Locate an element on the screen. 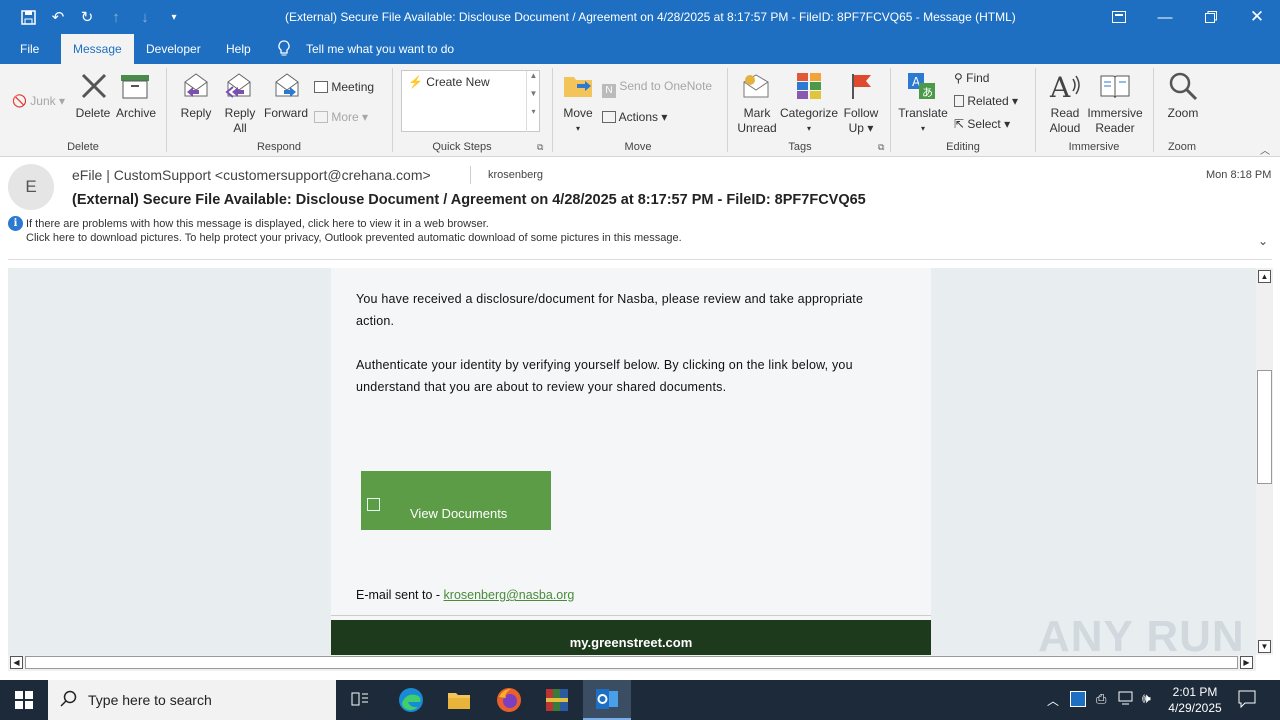 This screenshot has height=720, width=1280. horizontal-scrollbar: ◀ ▶ is located at coordinates (632, 663).